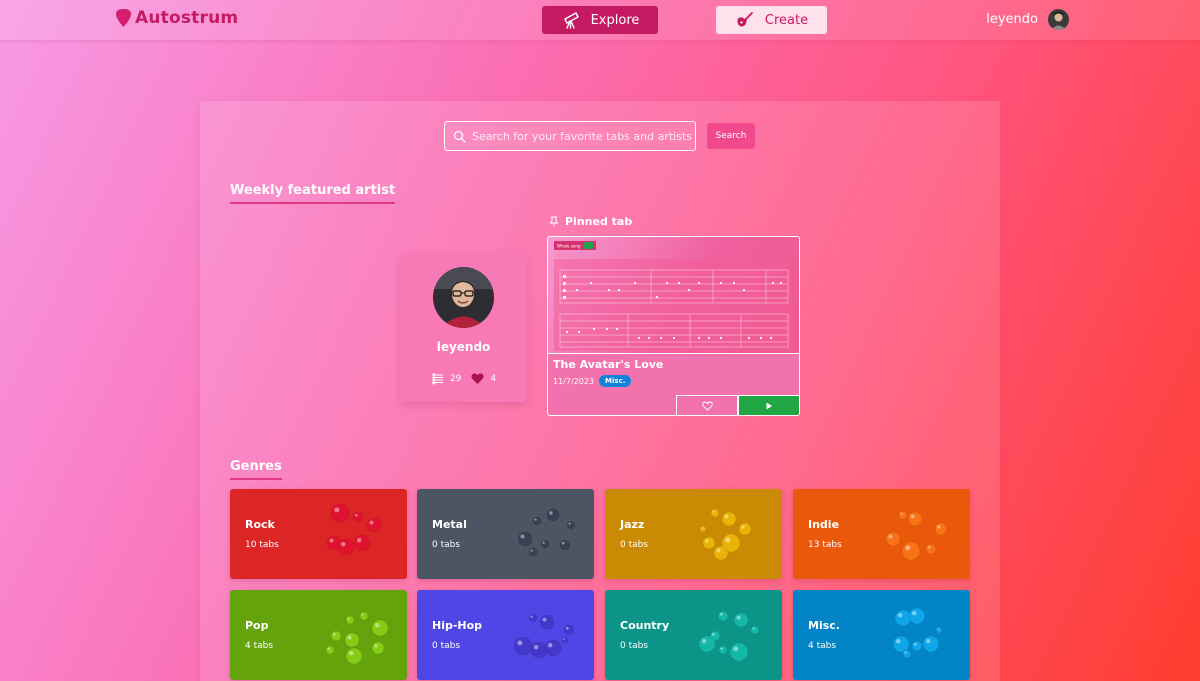 This screenshot has width=1200, height=681. What do you see at coordinates (260, 524) in the screenshot?
I see `genre-name: Rock` at bounding box center [260, 524].